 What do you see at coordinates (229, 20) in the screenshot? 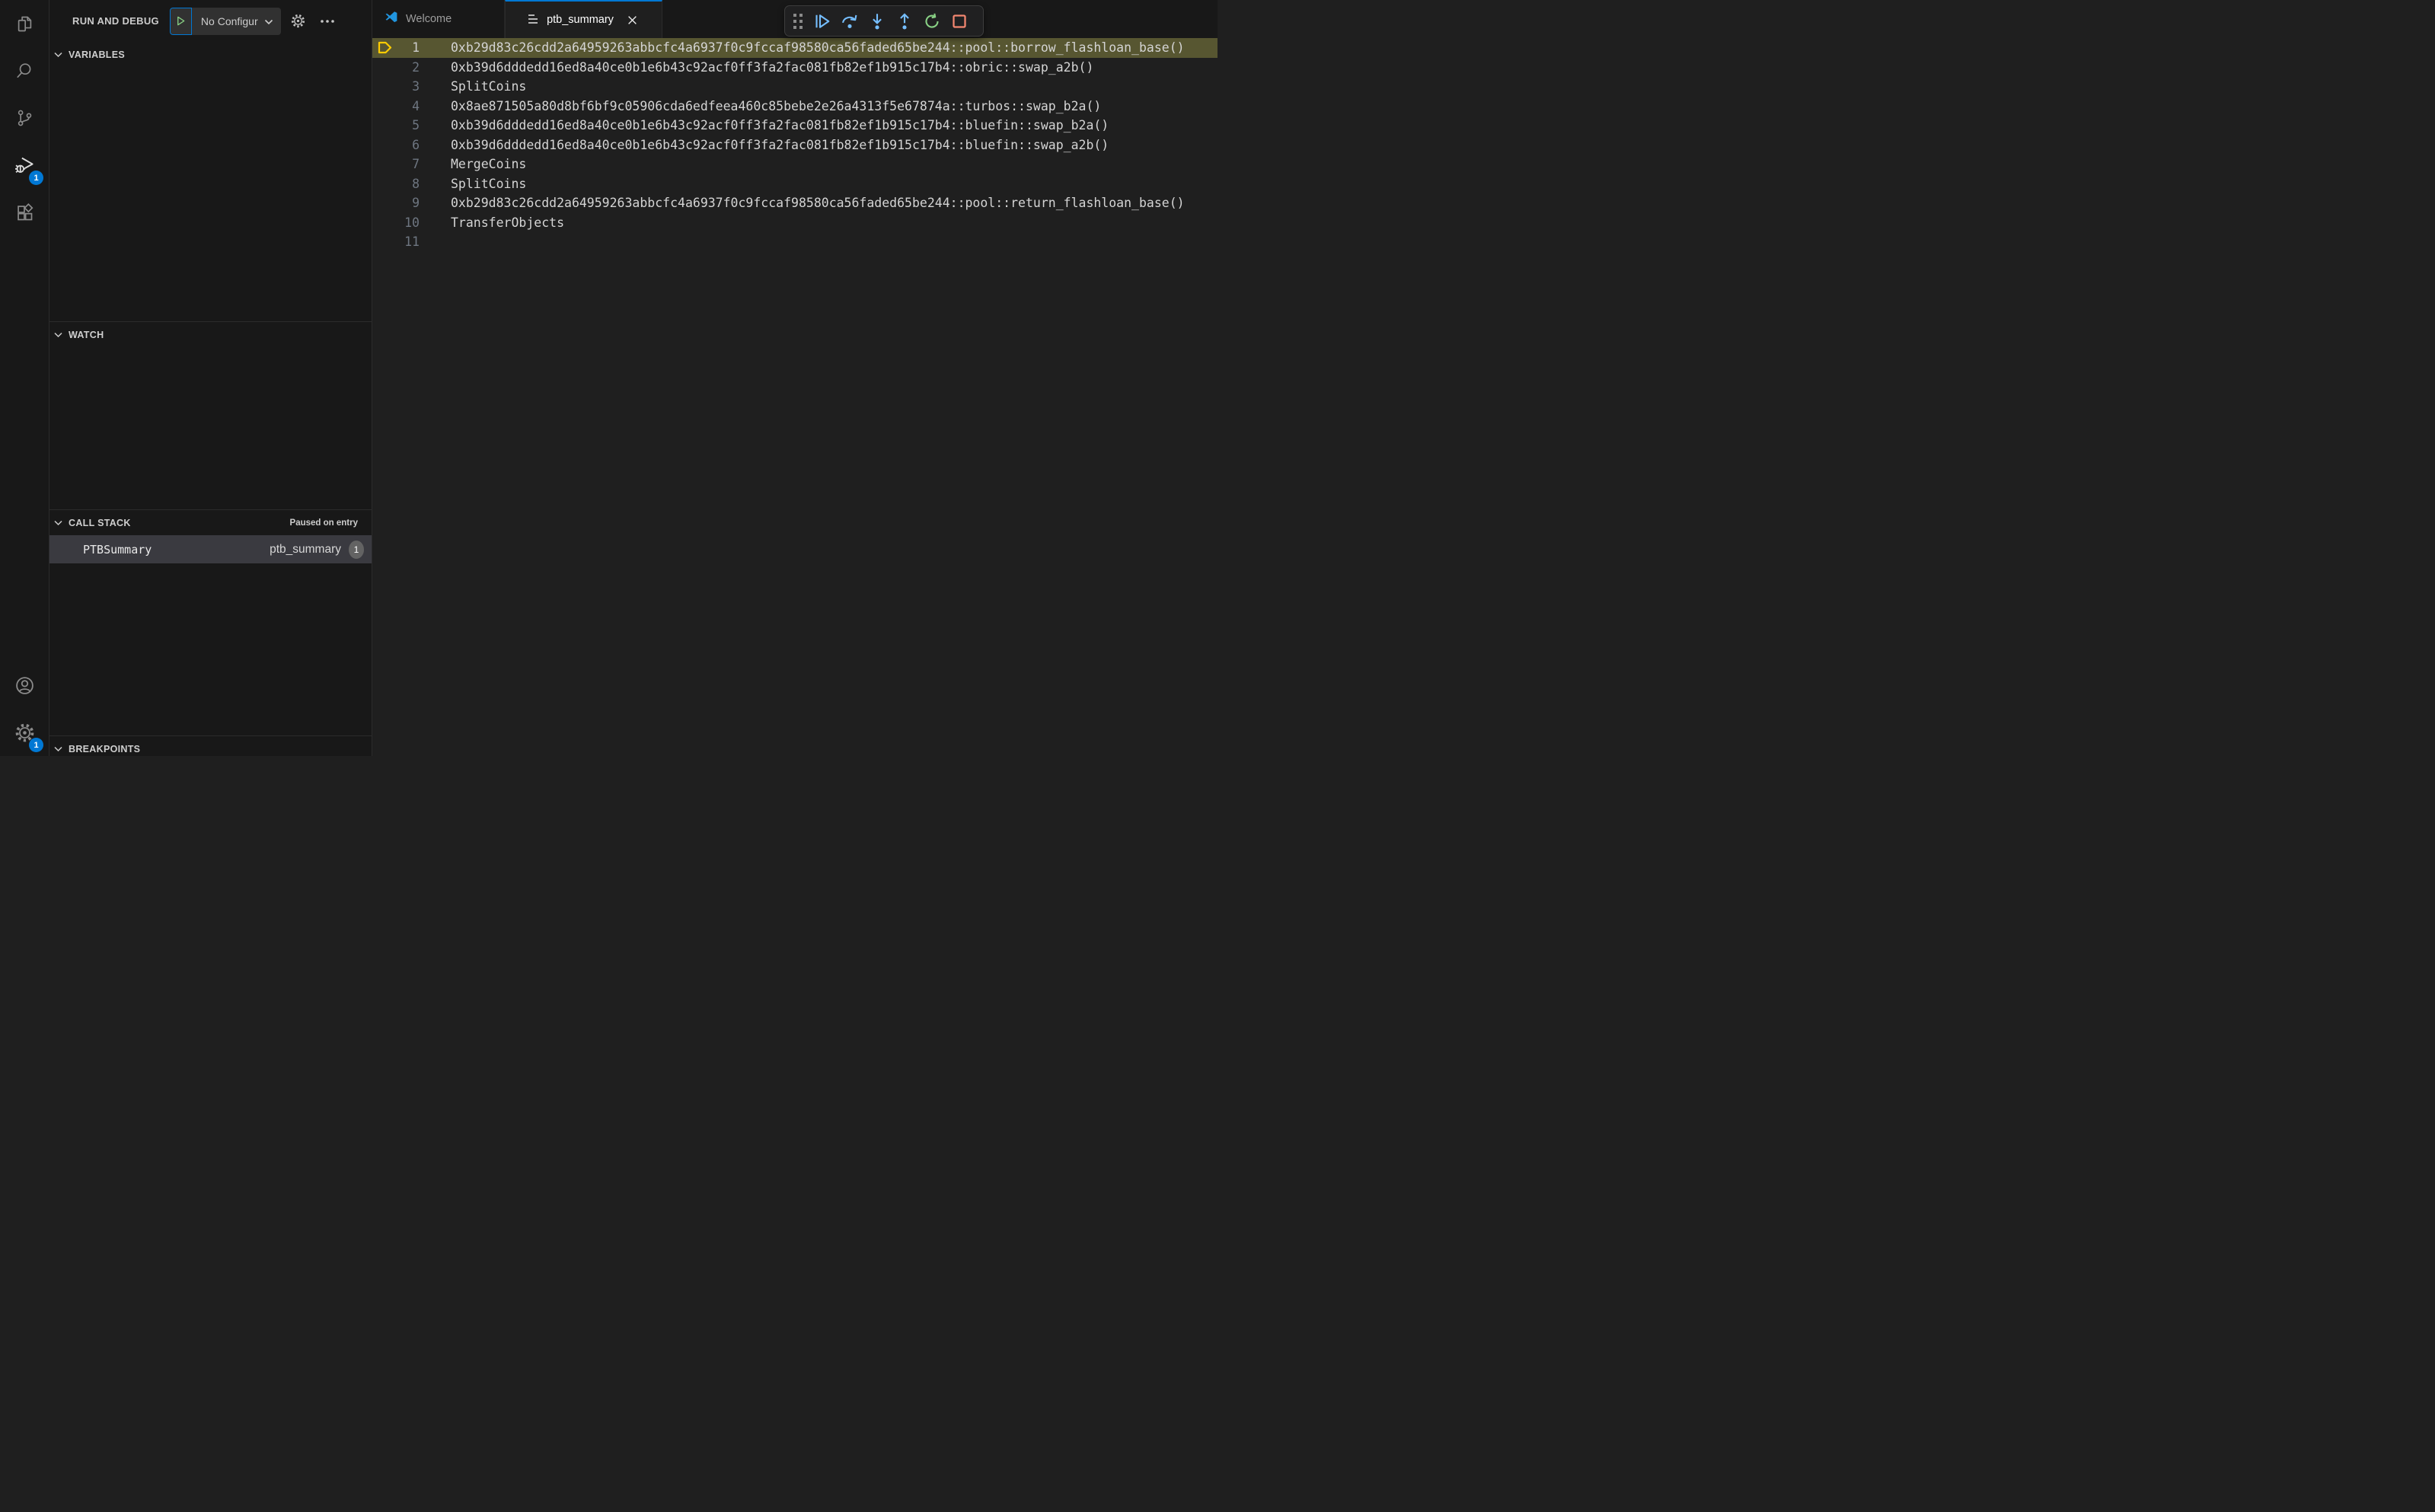
I see `debug-configuration-label: No Configur` at bounding box center [229, 20].